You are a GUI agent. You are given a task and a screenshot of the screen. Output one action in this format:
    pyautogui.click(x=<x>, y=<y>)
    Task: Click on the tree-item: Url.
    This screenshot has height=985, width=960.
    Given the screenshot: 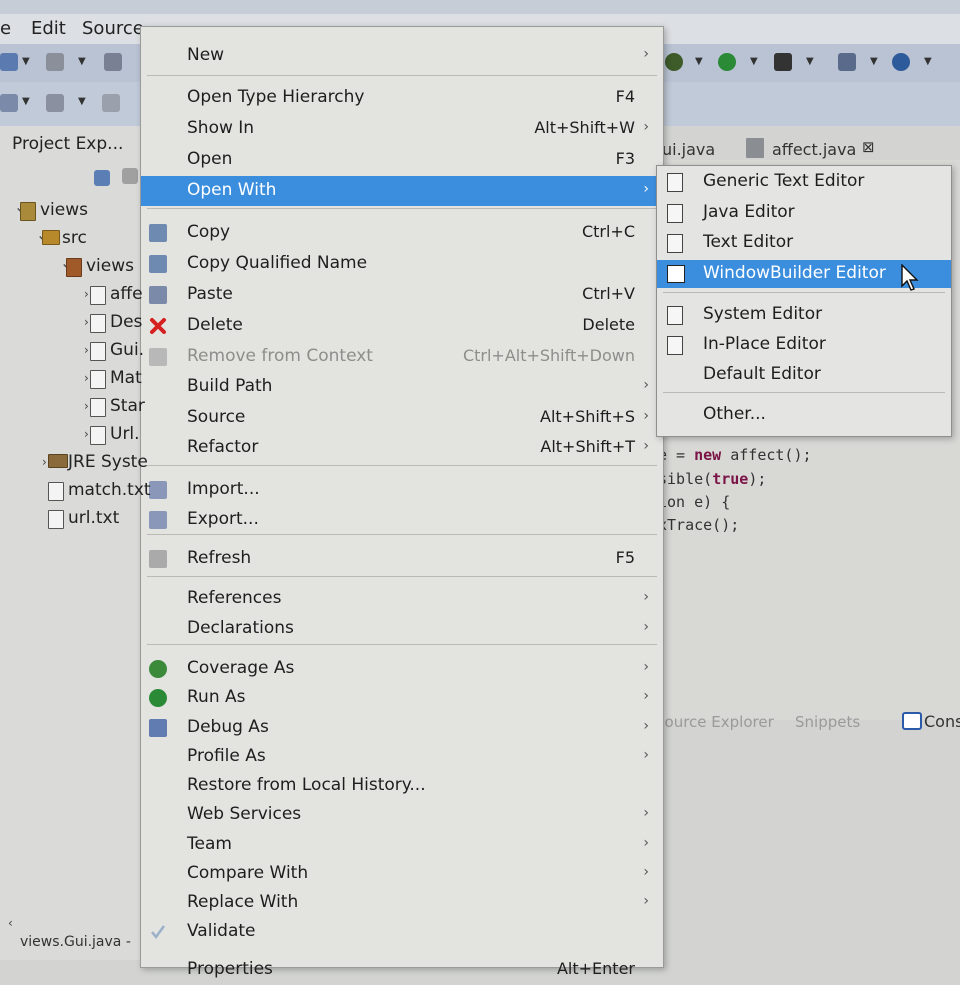 What is the action you would take?
    pyautogui.click(x=125, y=434)
    